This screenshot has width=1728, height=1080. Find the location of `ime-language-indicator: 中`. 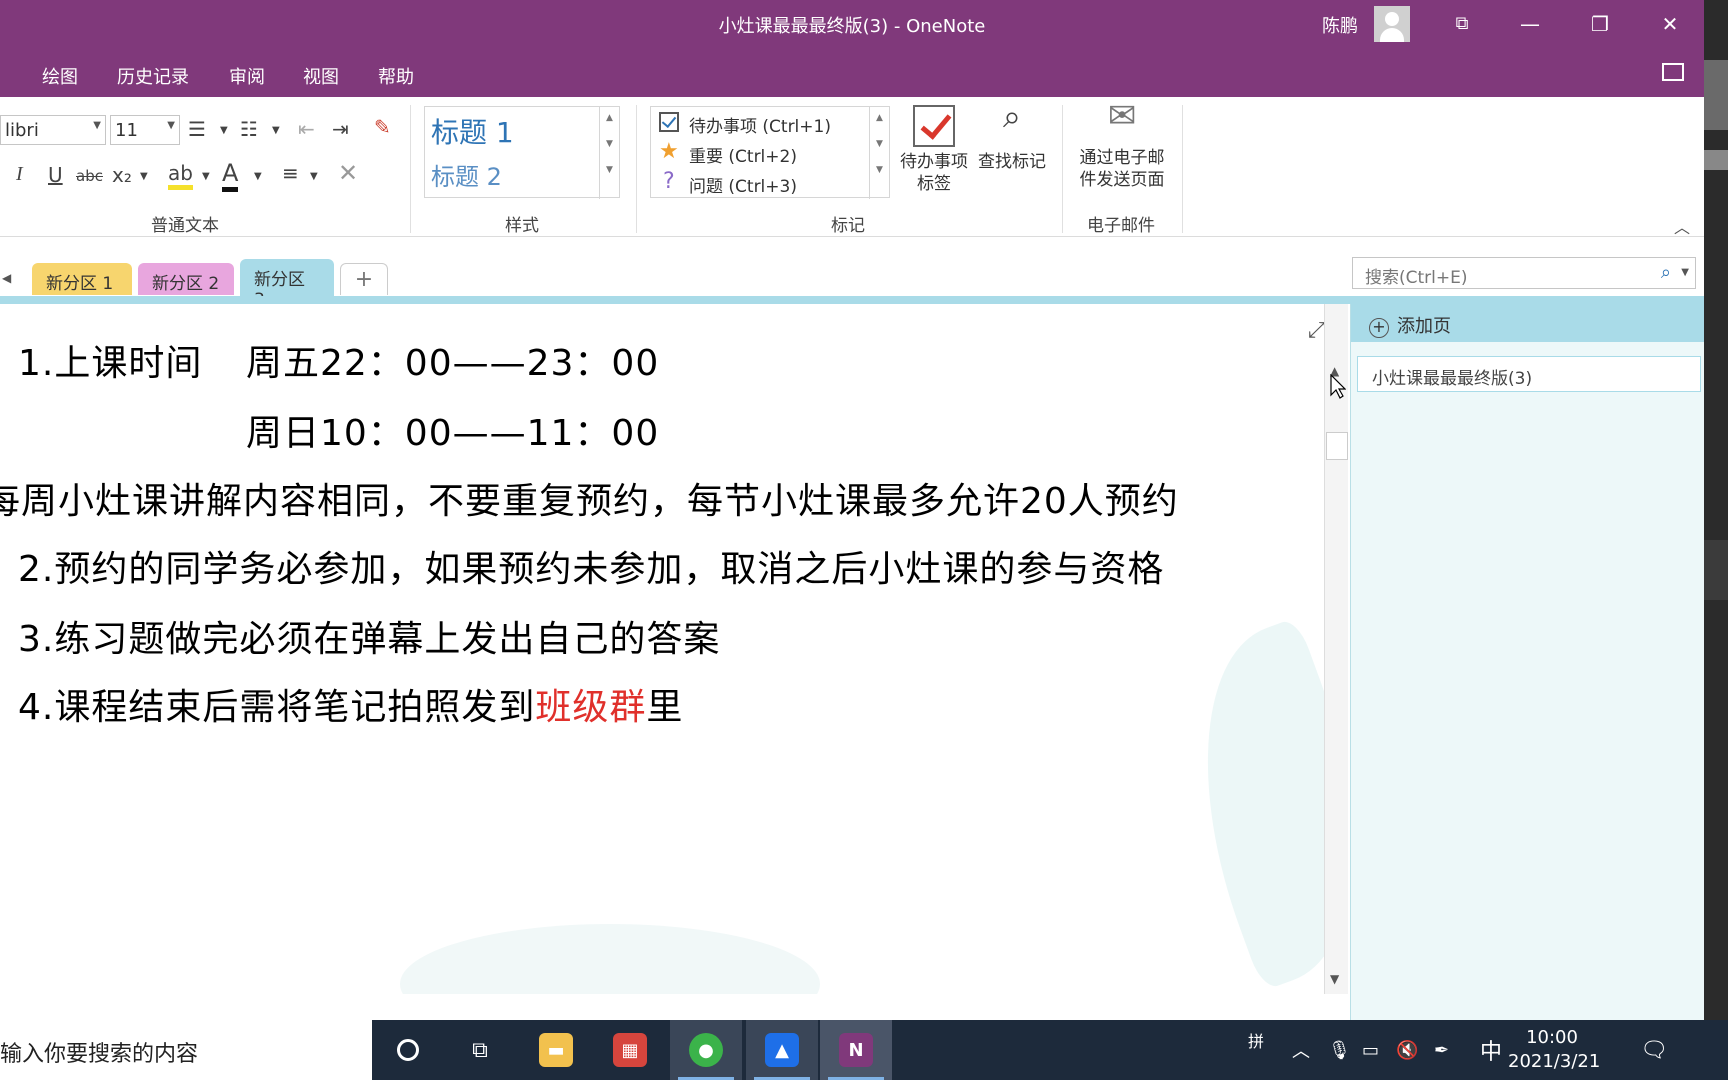

ime-language-indicator: 中 is located at coordinates (1491, 1050).